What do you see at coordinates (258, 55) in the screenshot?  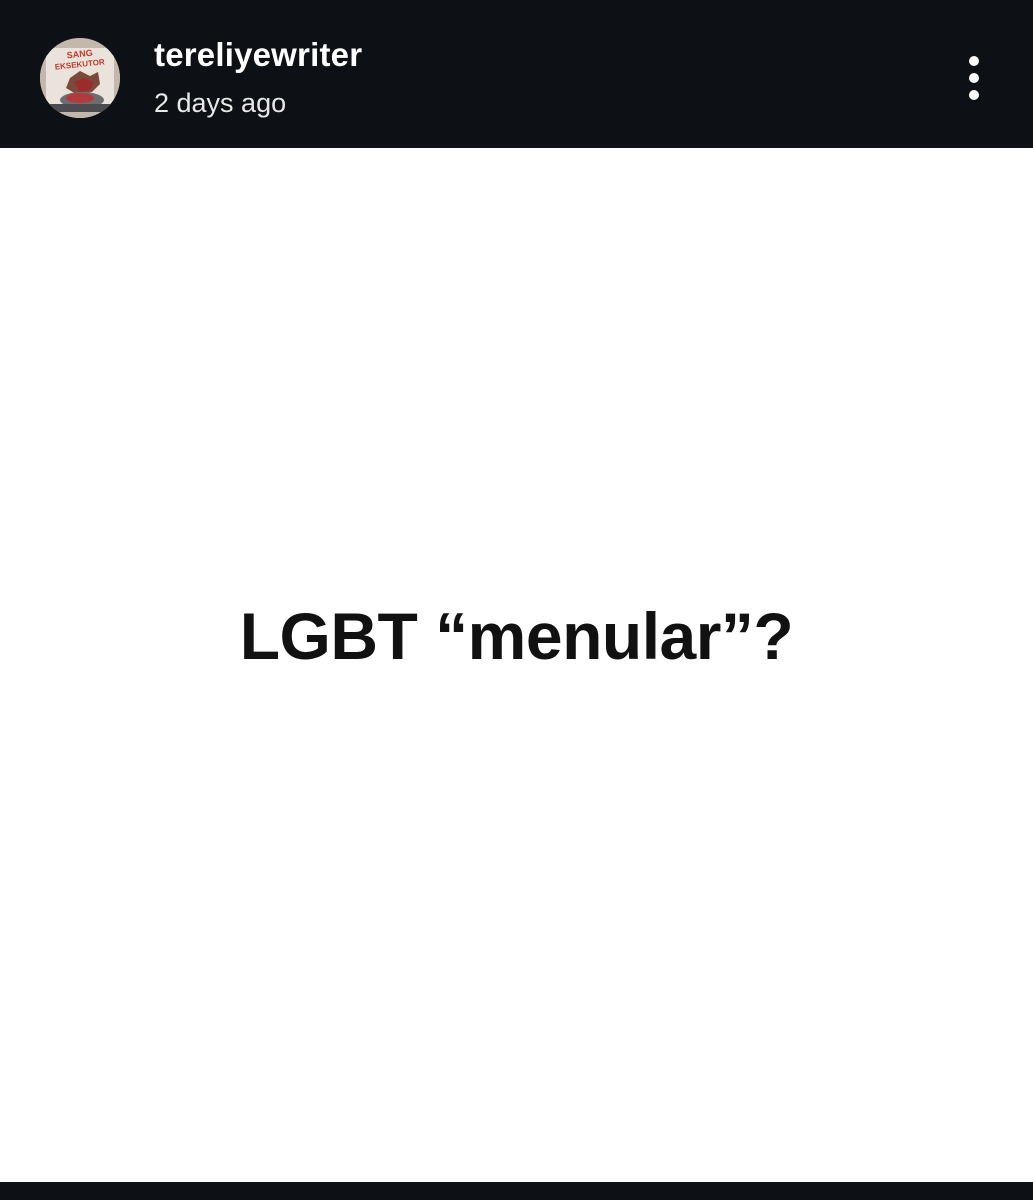 I see `author-username: tereliyewriter` at bounding box center [258, 55].